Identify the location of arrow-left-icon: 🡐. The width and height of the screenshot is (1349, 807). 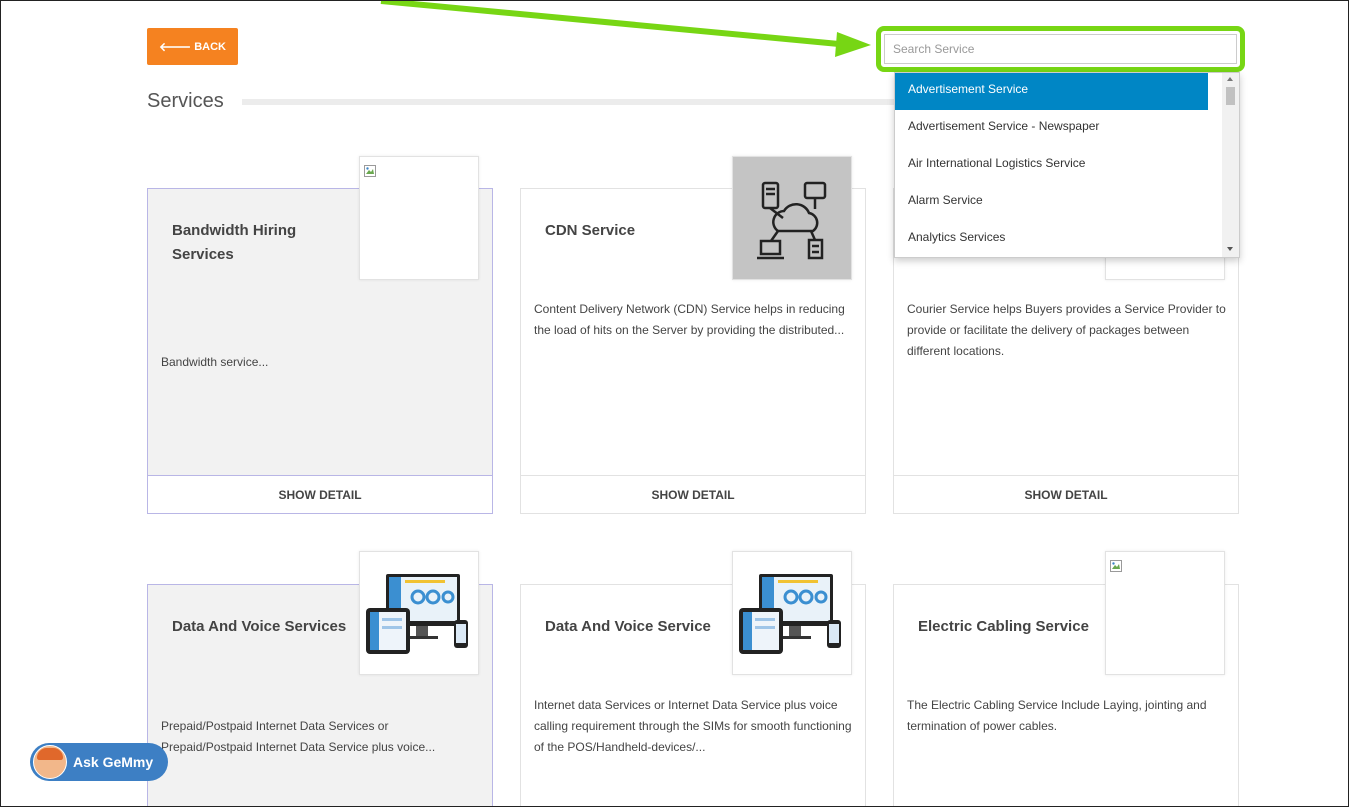
(175, 47).